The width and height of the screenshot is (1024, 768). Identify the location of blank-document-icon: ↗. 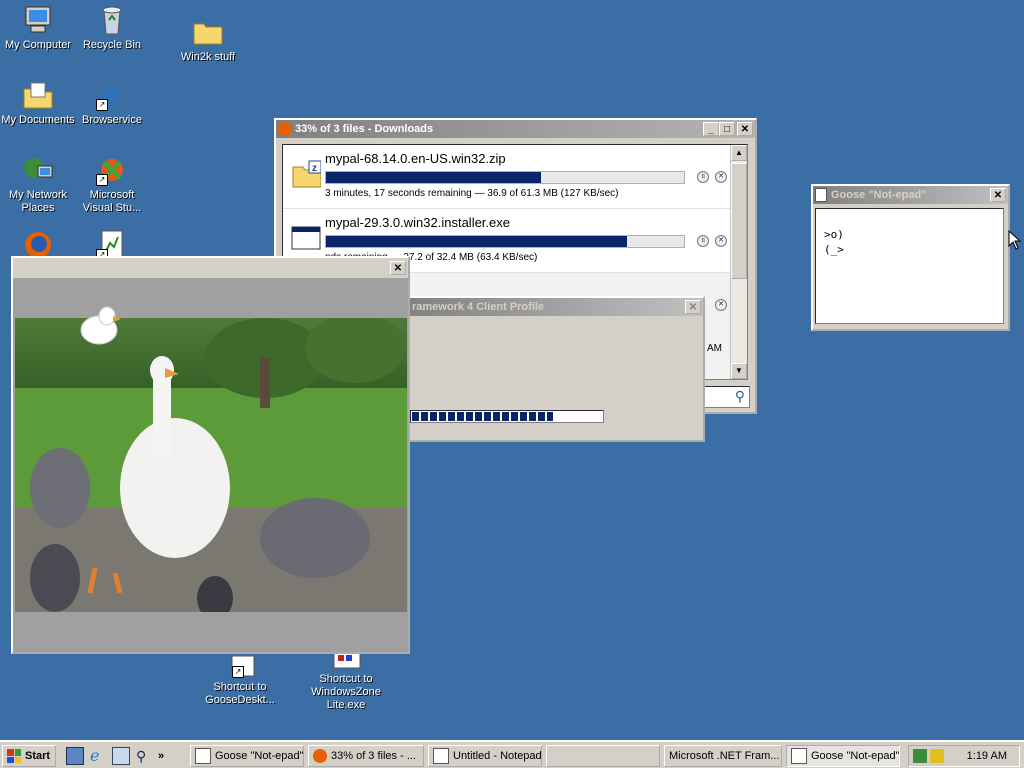
(240, 666).